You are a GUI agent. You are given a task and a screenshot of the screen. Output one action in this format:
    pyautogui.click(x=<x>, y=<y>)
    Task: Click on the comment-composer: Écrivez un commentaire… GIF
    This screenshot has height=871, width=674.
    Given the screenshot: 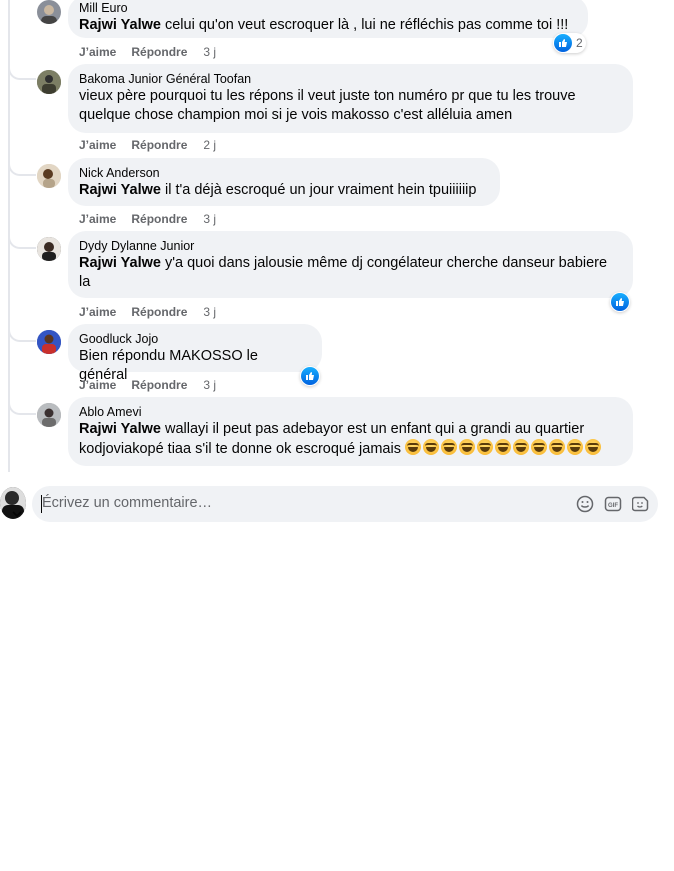 What is the action you would take?
    pyautogui.click(x=337, y=505)
    